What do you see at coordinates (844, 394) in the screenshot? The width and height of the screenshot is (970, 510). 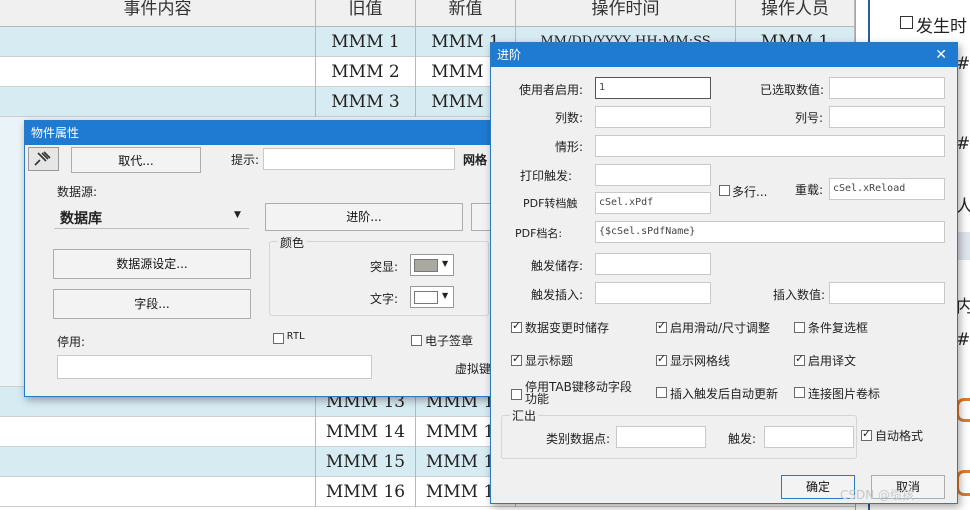 I see `link-image-label-label: 连接图片卷标` at bounding box center [844, 394].